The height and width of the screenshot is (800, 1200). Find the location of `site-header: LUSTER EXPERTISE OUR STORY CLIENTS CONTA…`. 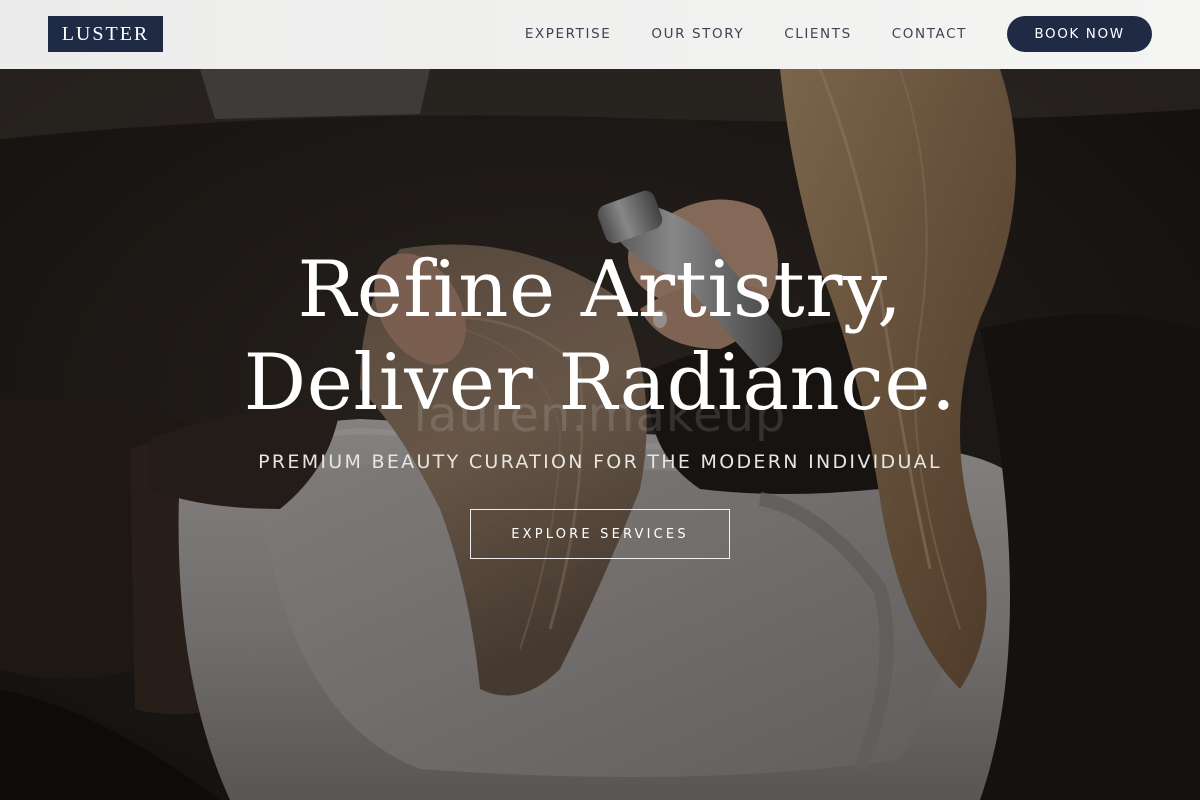

site-header: LUSTER EXPERTISE OUR STORY CLIENTS CONTA… is located at coordinates (600, 34).